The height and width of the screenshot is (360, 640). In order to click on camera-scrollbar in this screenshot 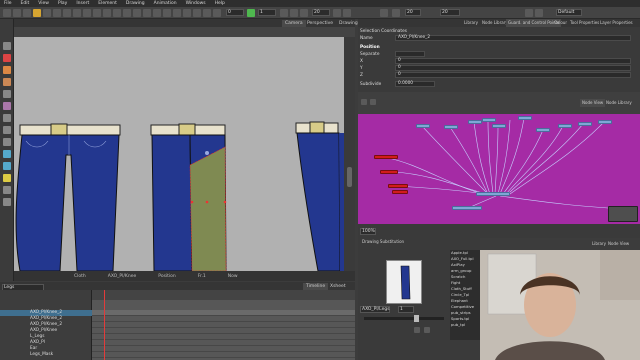, I will do `click(349, 154)`.